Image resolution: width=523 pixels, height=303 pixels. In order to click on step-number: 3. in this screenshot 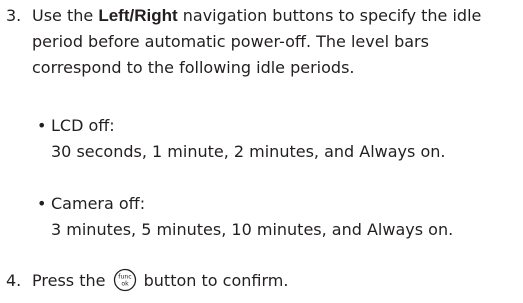, I will do `click(14, 15)`.